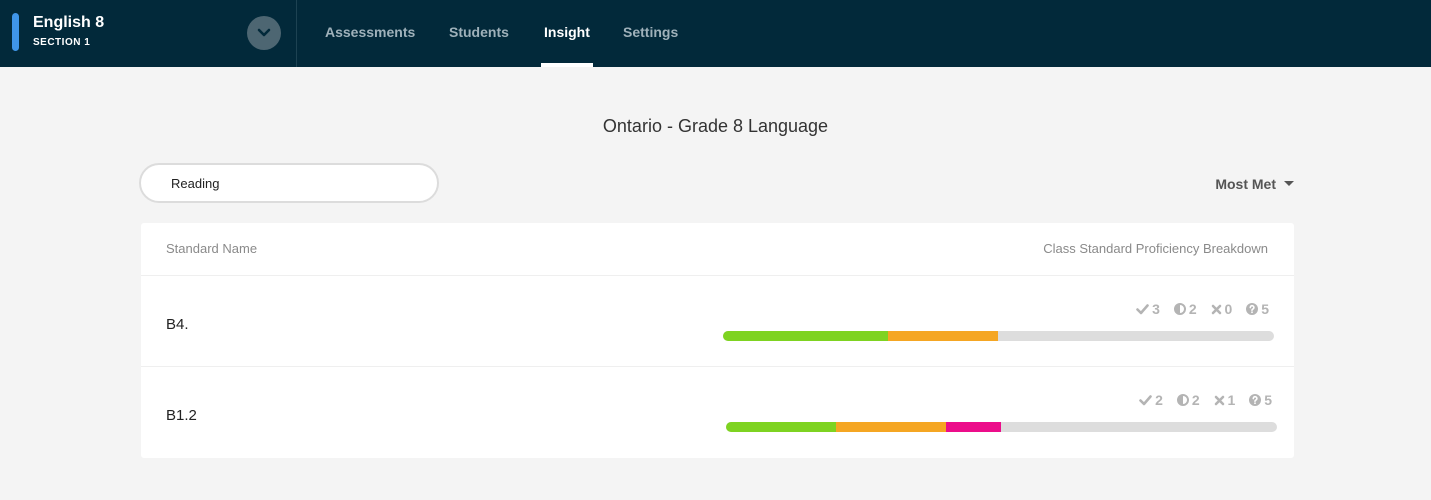  Describe the element at coordinates (15, 32) in the screenshot. I see `course-color-indicator` at that location.